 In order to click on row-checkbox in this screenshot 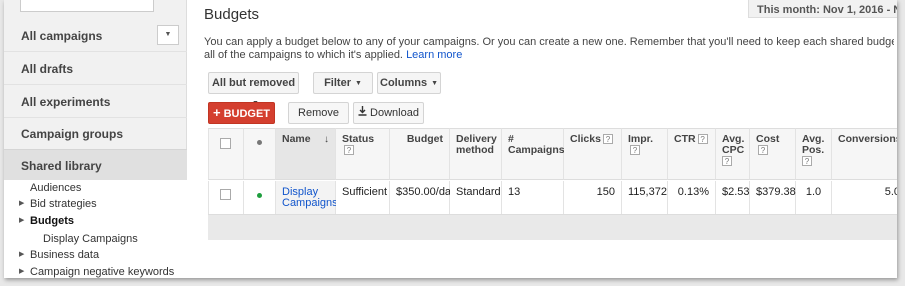, I will do `click(225, 194)`.